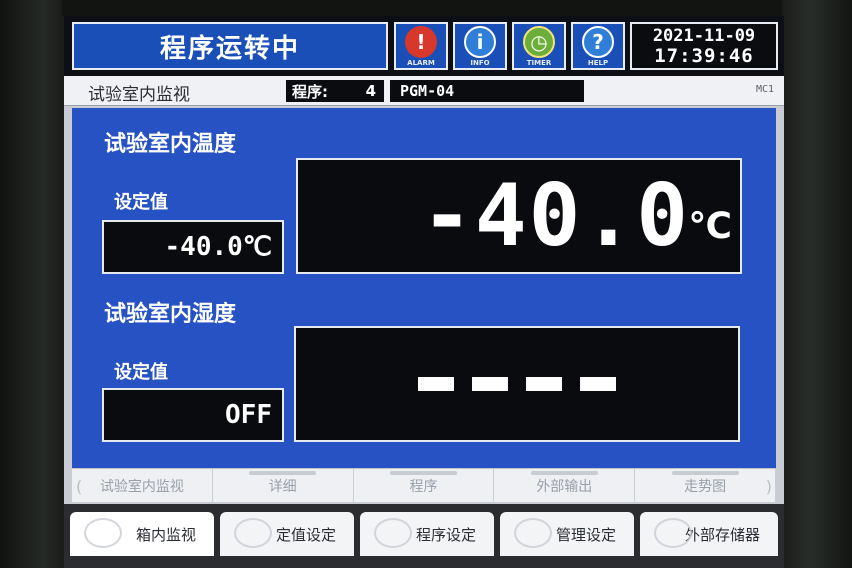 Image resolution: width=852 pixels, height=568 pixels. I want to click on subtab-program: 程序, so click(424, 485).